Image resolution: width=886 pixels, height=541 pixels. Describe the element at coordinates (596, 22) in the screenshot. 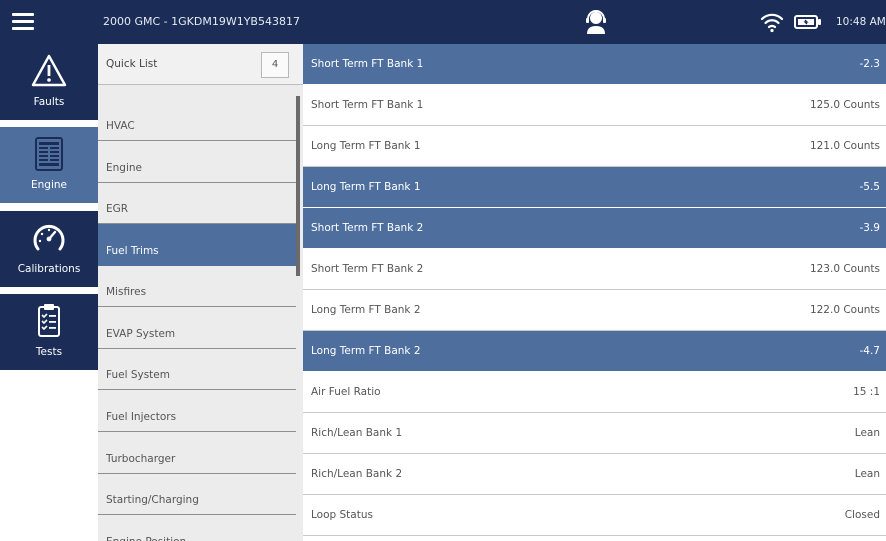

I see `headset-agent-icon` at that location.